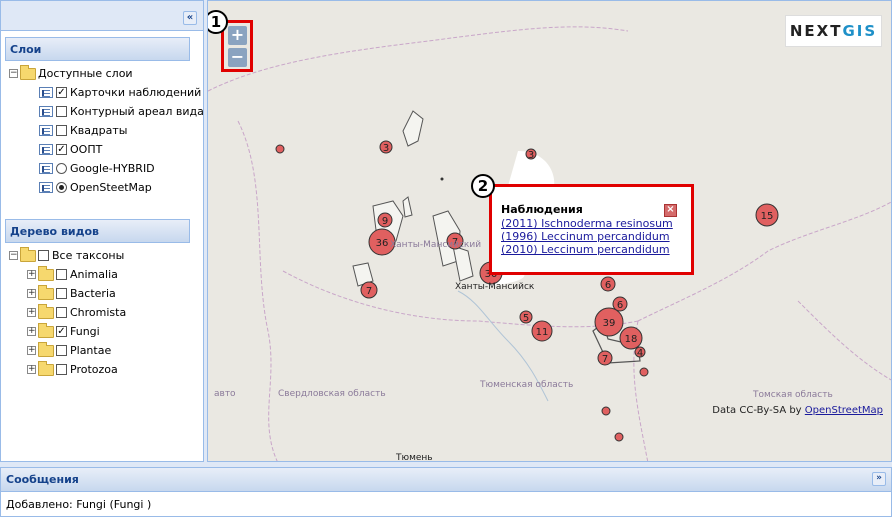  What do you see at coordinates (237, 57) in the screenshot?
I see `zoom-out-button: −` at bounding box center [237, 57].